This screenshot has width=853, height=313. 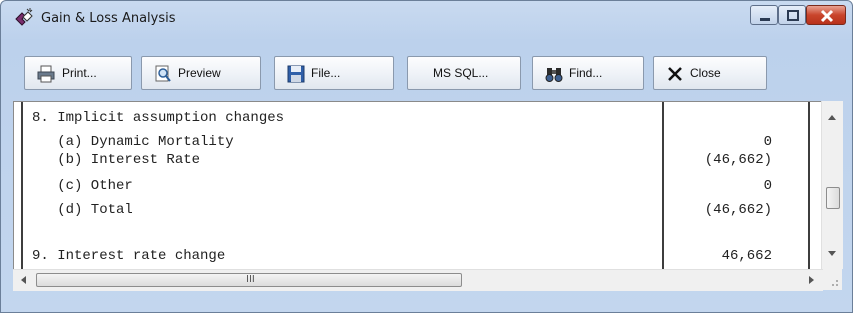 What do you see at coordinates (82, 210) in the screenshot?
I see `report-line: (d) Total` at bounding box center [82, 210].